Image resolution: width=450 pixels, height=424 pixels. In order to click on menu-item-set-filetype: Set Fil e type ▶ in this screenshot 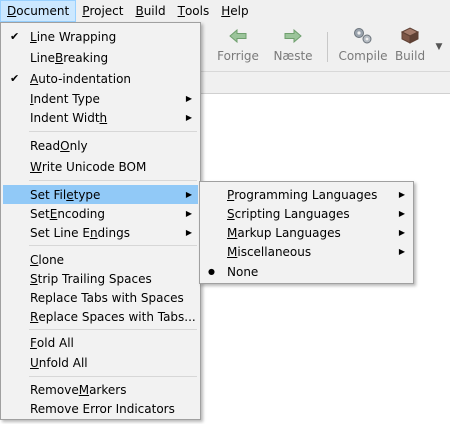, I will do `click(100, 194)`.